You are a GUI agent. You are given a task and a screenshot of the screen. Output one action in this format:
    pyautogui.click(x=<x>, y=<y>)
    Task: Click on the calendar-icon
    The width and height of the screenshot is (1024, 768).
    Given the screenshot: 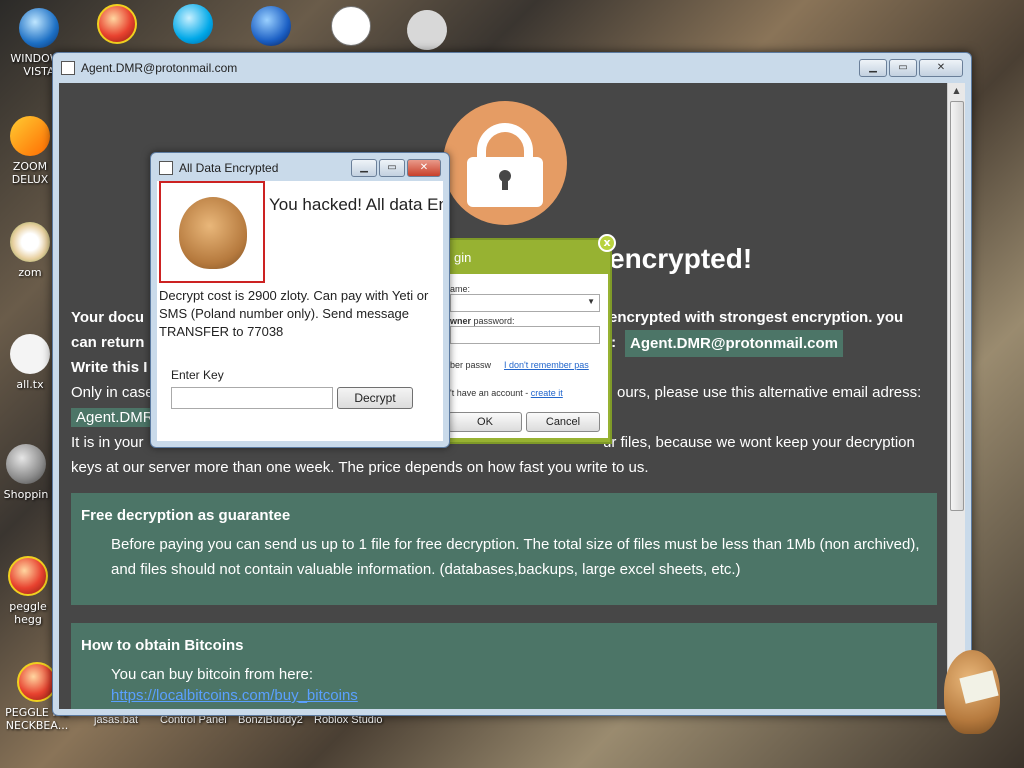 What is the action you would take?
    pyautogui.click(x=351, y=26)
    